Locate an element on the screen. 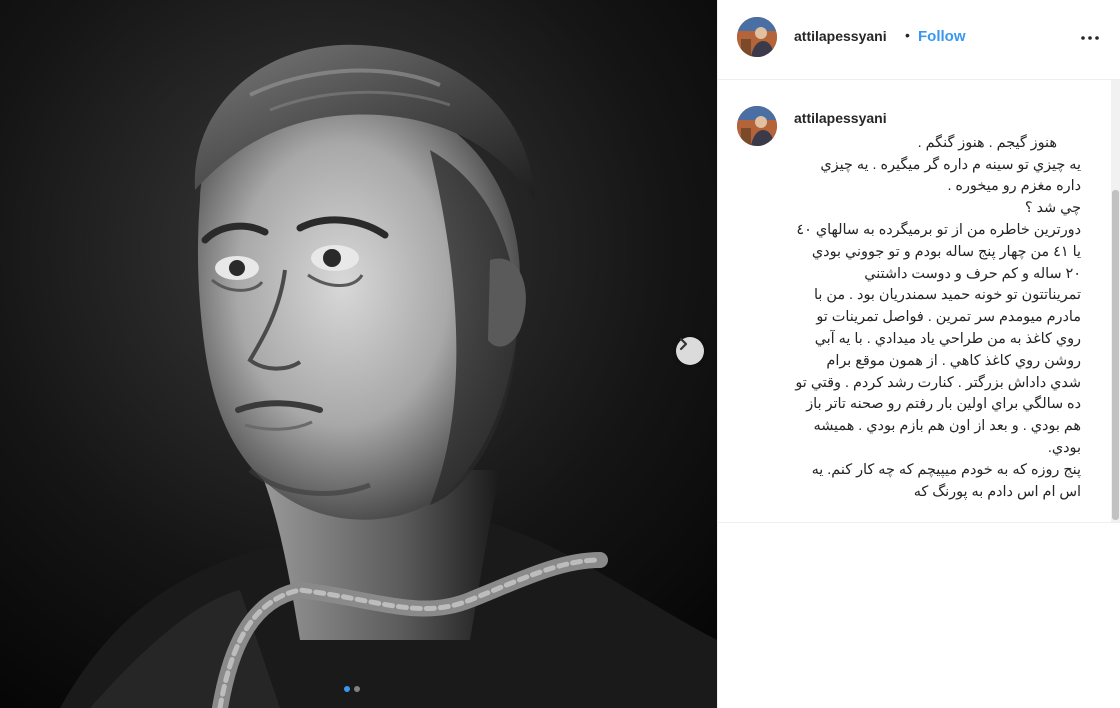 The height and width of the screenshot is (708, 1120). carousel-dot is located at coordinates (357, 689).